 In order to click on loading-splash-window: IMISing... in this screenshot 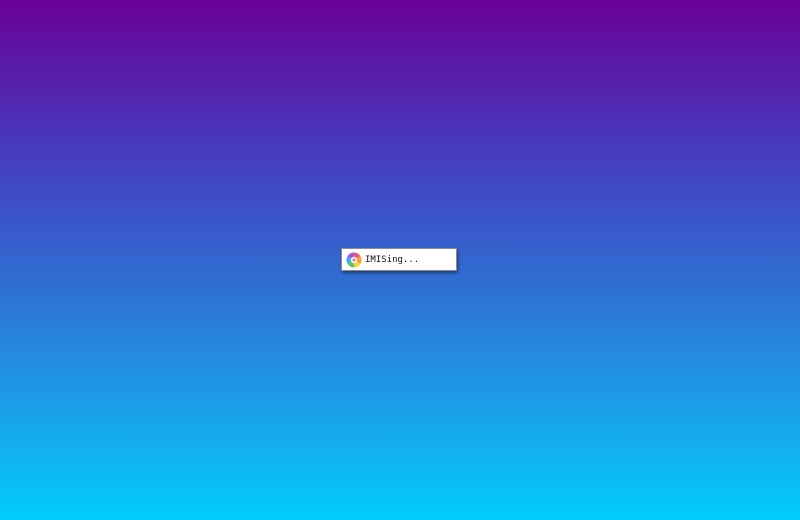, I will do `click(399, 259)`.